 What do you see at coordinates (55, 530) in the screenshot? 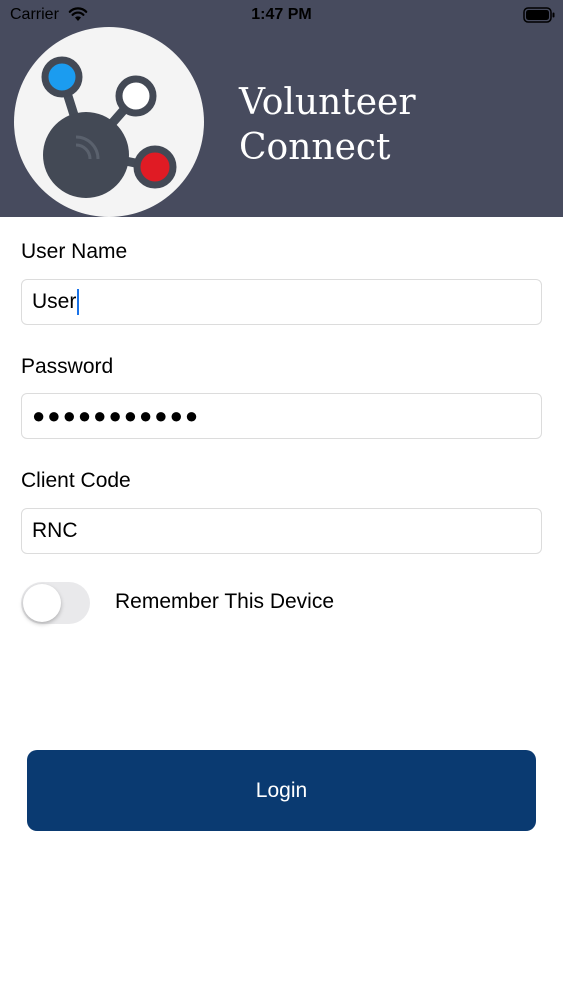
I see `client-code-value: RNC` at bounding box center [55, 530].